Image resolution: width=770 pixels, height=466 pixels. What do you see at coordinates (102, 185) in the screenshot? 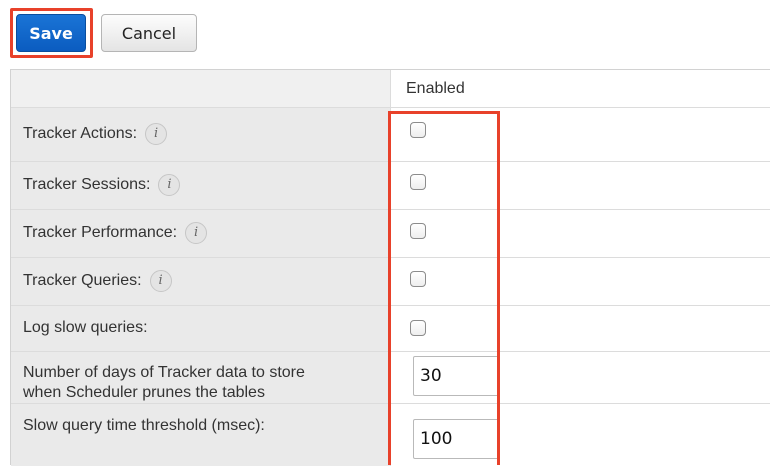
I see `tracker-sessions-label: Tracker Sessions: i` at bounding box center [102, 185].